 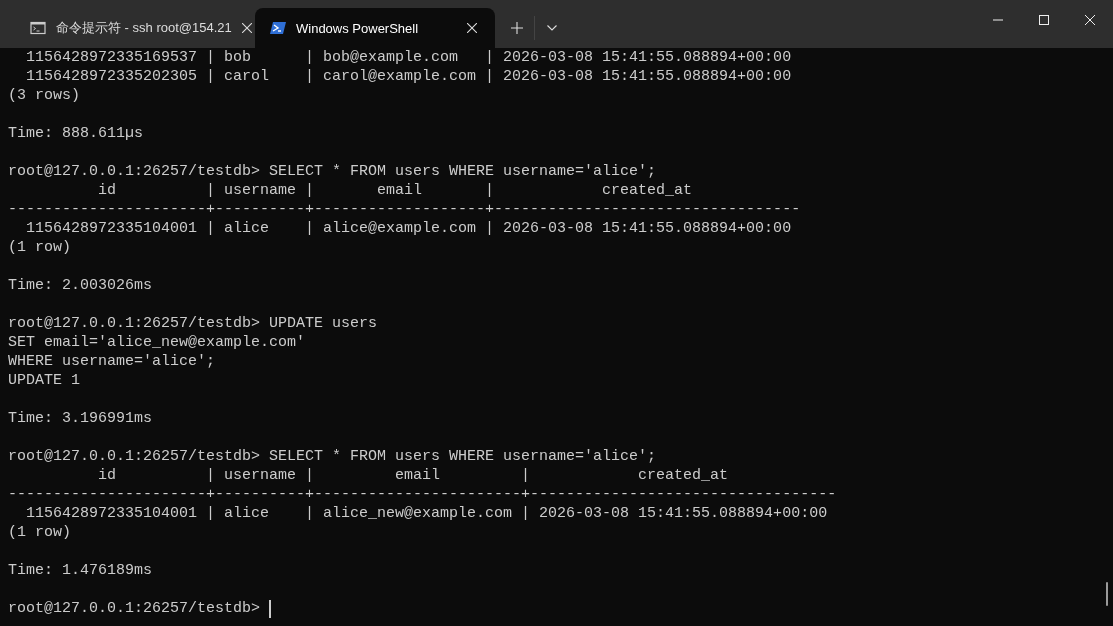 I want to click on terminal-line: 1156428972335104001 | alice | alice_new@example.com | 2026-03-08 15:41:55.088894+00:00, so click(x=427, y=513).